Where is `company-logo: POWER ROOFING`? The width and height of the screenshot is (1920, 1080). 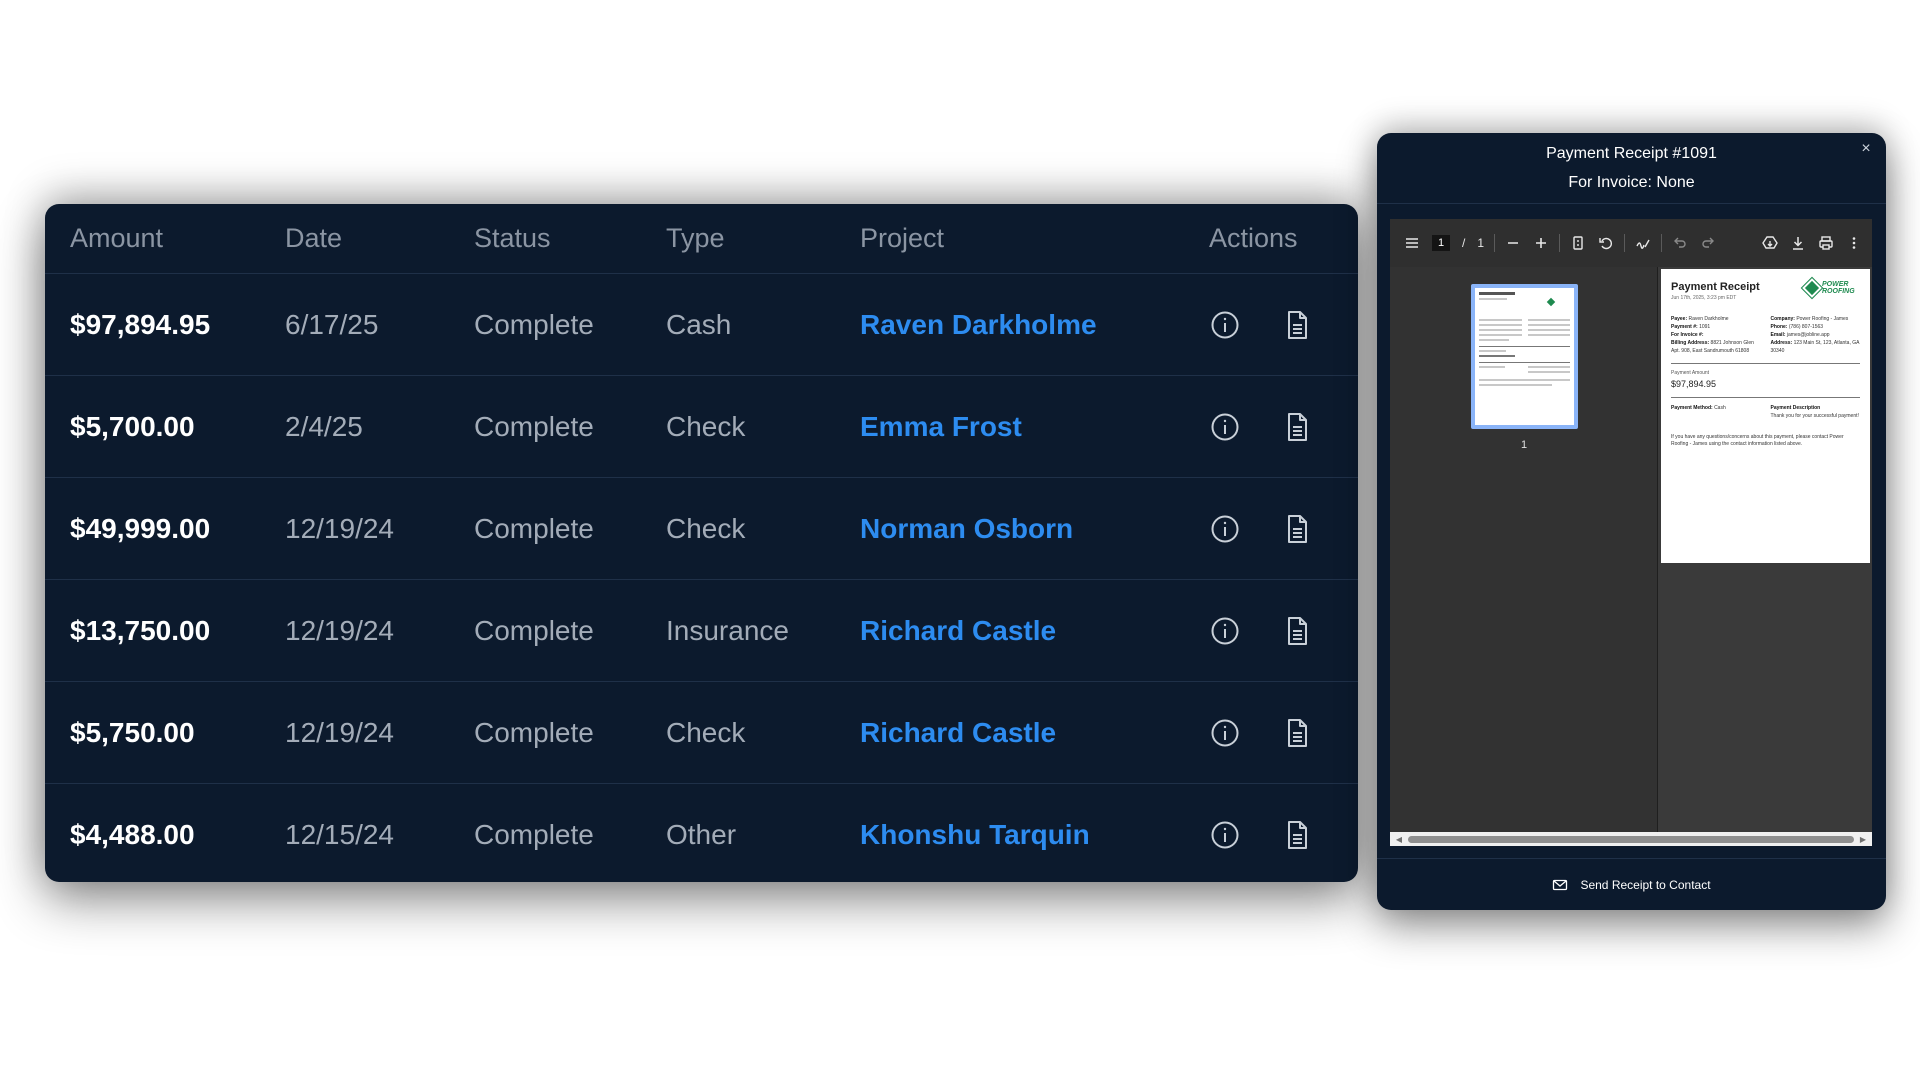
company-logo: POWER ROOFING is located at coordinates (1830, 288).